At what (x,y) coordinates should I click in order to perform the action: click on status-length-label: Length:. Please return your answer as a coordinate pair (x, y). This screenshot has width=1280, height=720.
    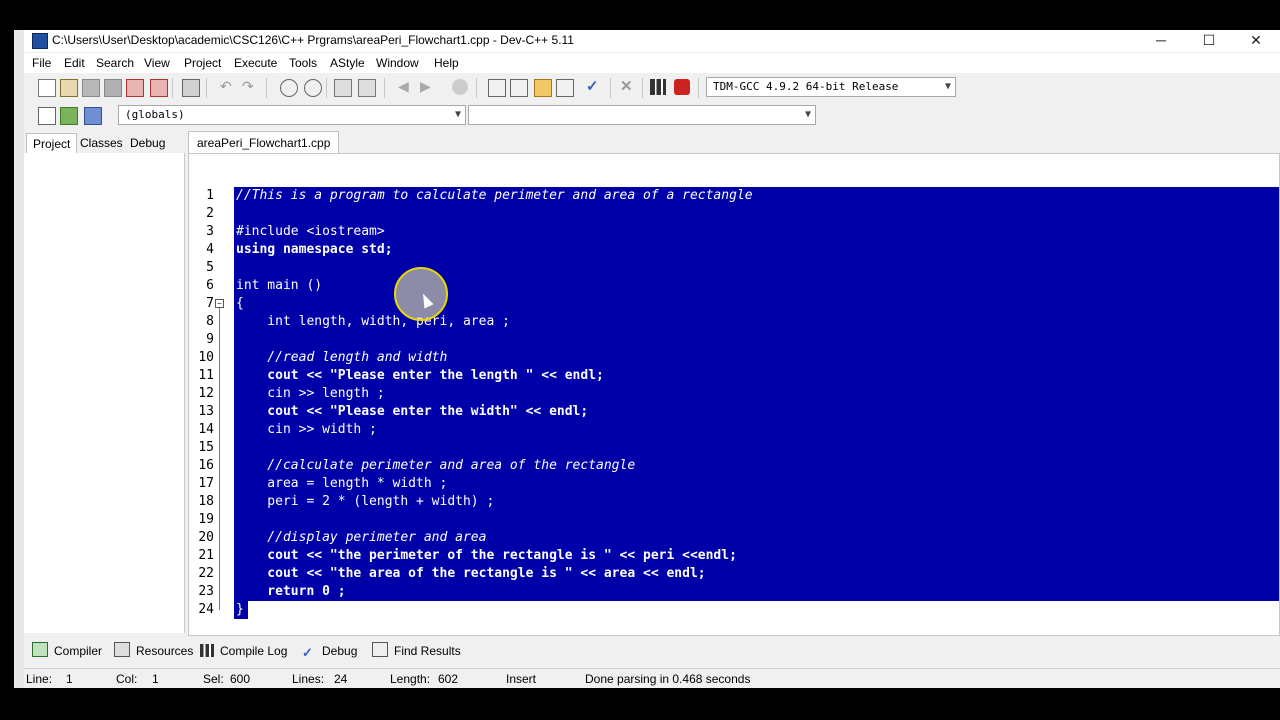
    Looking at the image, I should click on (410, 679).